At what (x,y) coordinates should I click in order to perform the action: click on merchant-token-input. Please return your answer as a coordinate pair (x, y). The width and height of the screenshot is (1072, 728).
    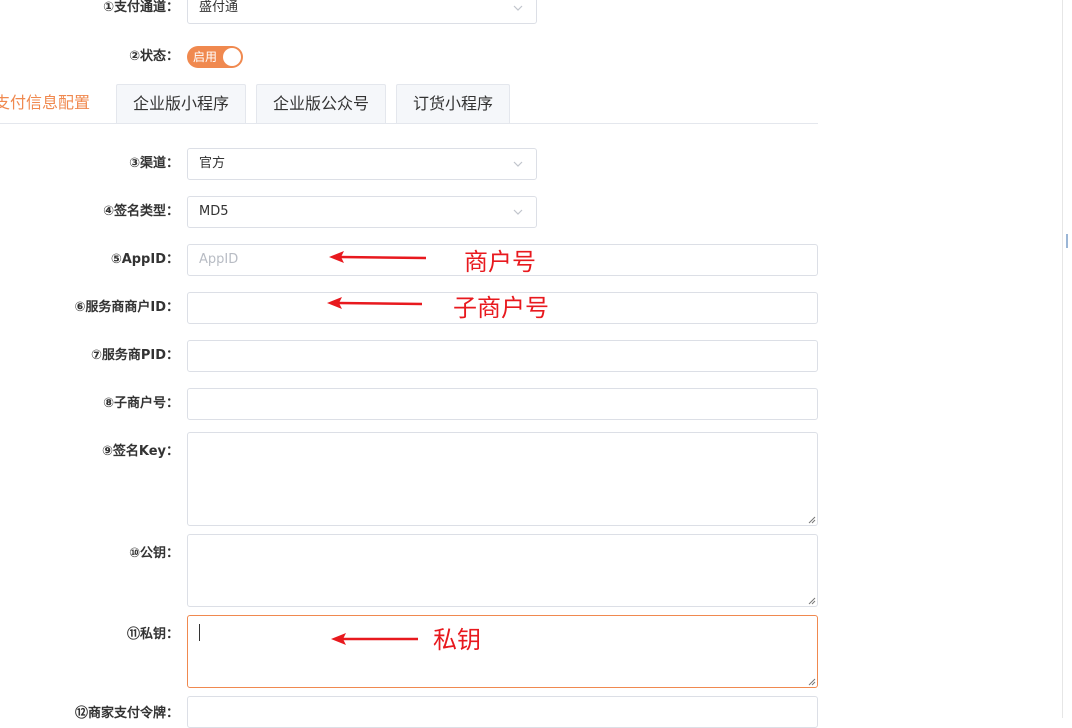
    Looking at the image, I should click on (502, 712).